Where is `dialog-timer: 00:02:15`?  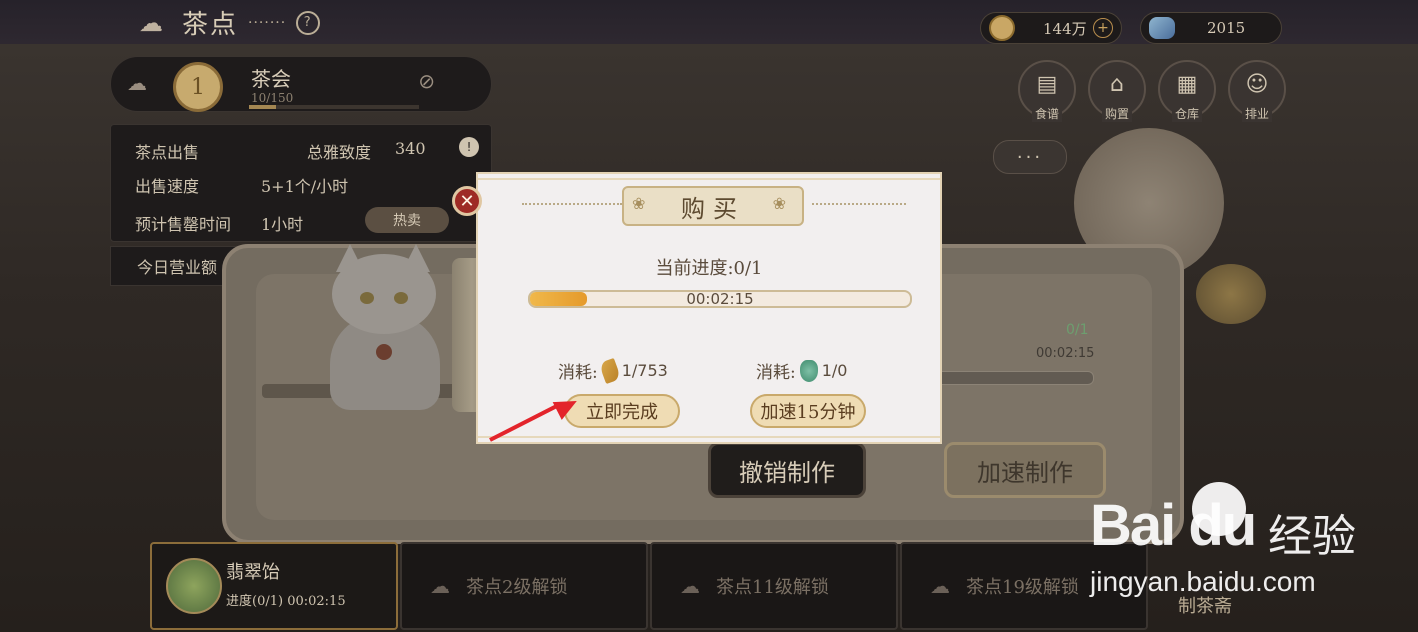 dialog-timer: 00:02:15 is located at coordinates (720, 299).